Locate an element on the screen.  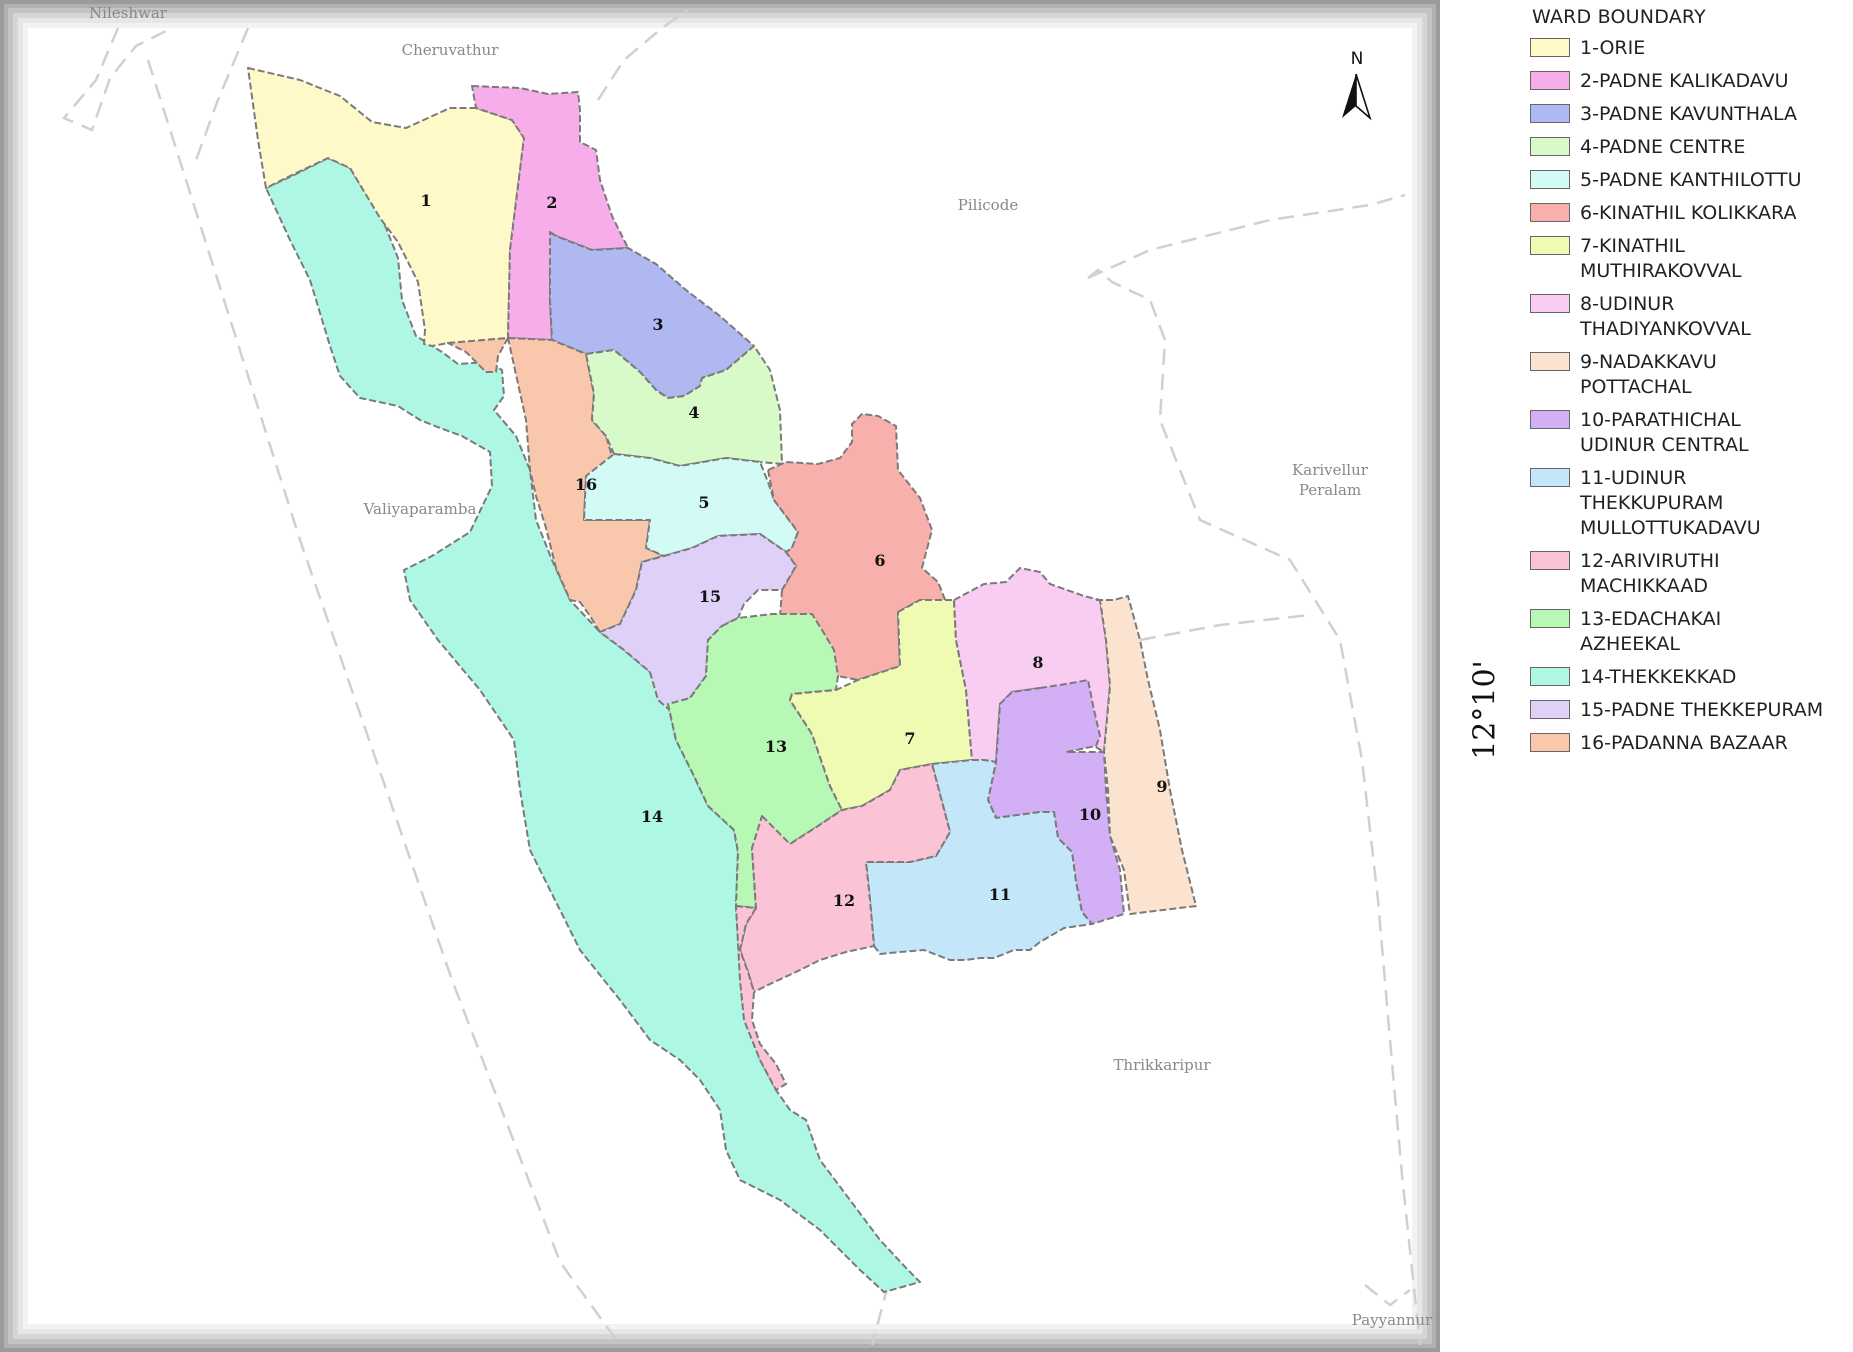
legend-item: 8-UDINUR THADIYANKOVVAL is located at coordinates (1690, 317).